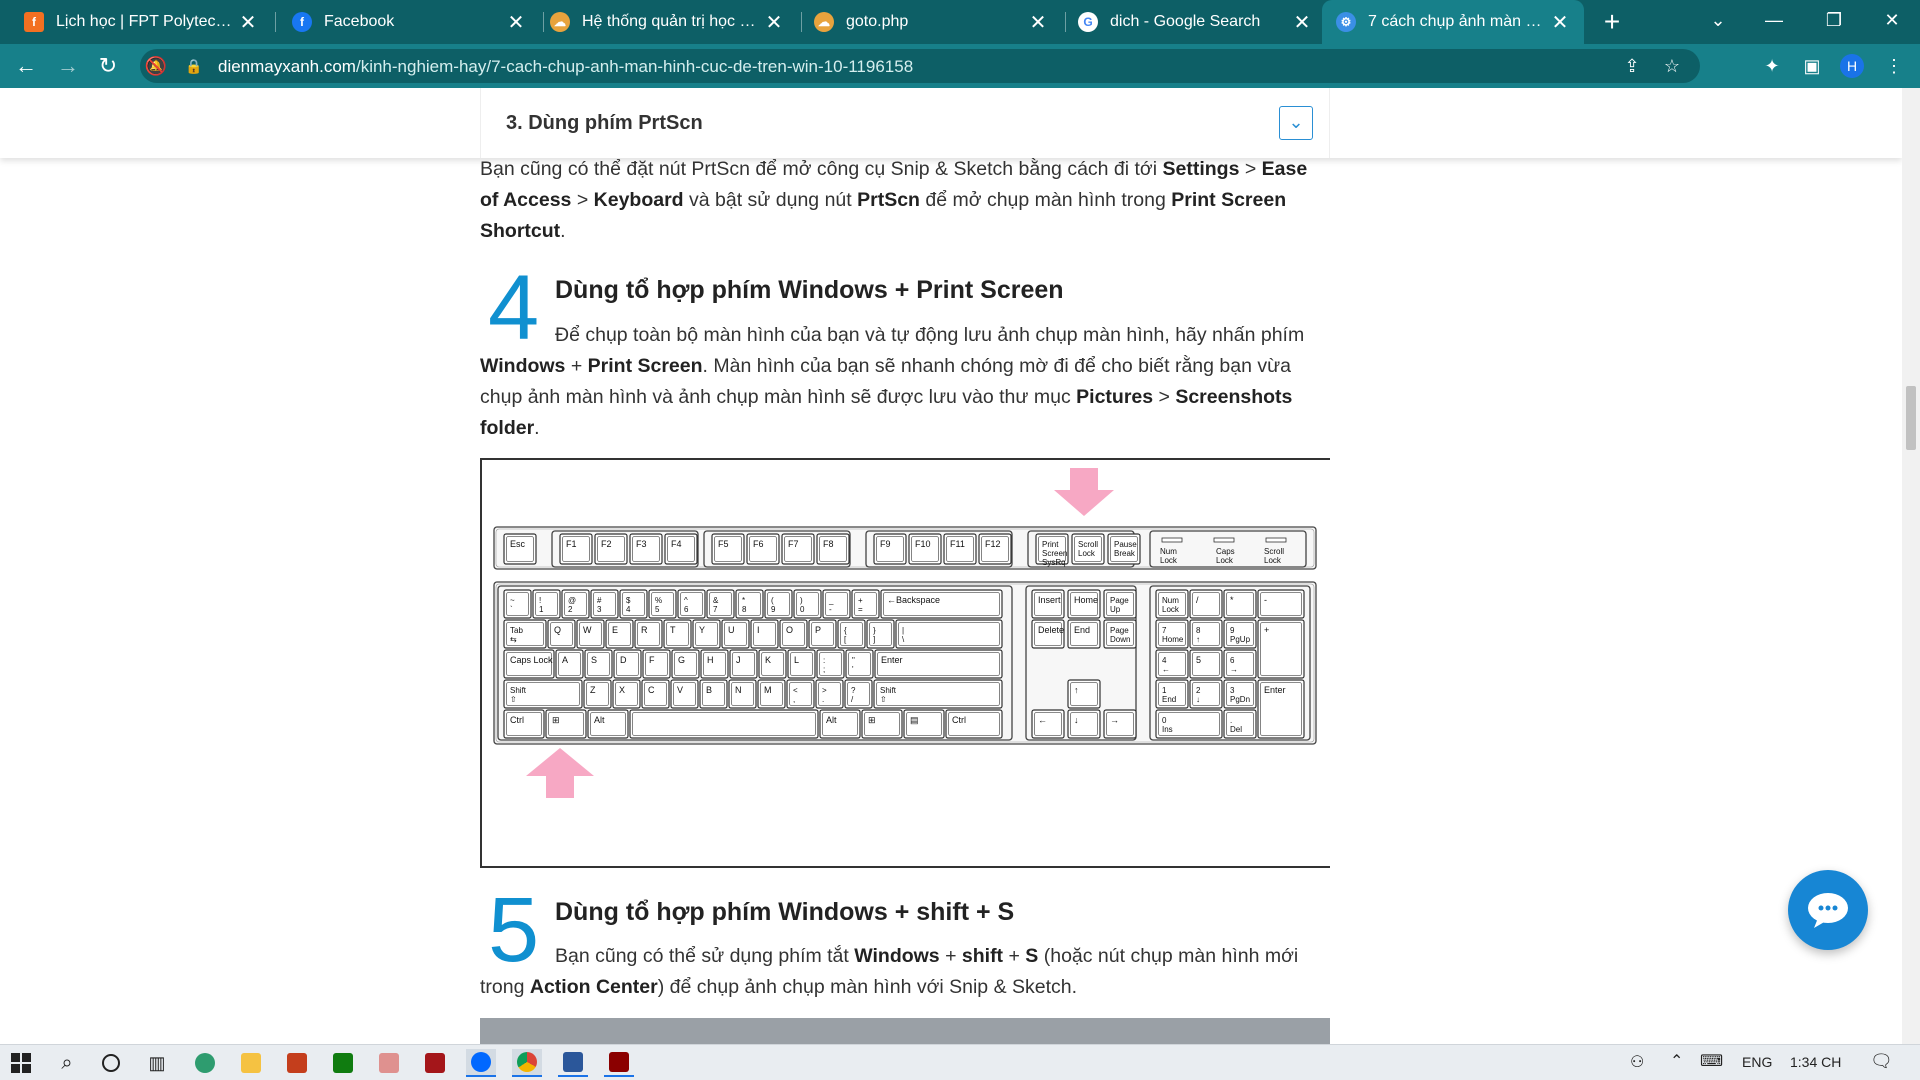 This screenshot has width=1920, height=1080. Describe the element at coordinates (194, 66) in the screenshot. I see `lock-icon: 🔒` at that location.